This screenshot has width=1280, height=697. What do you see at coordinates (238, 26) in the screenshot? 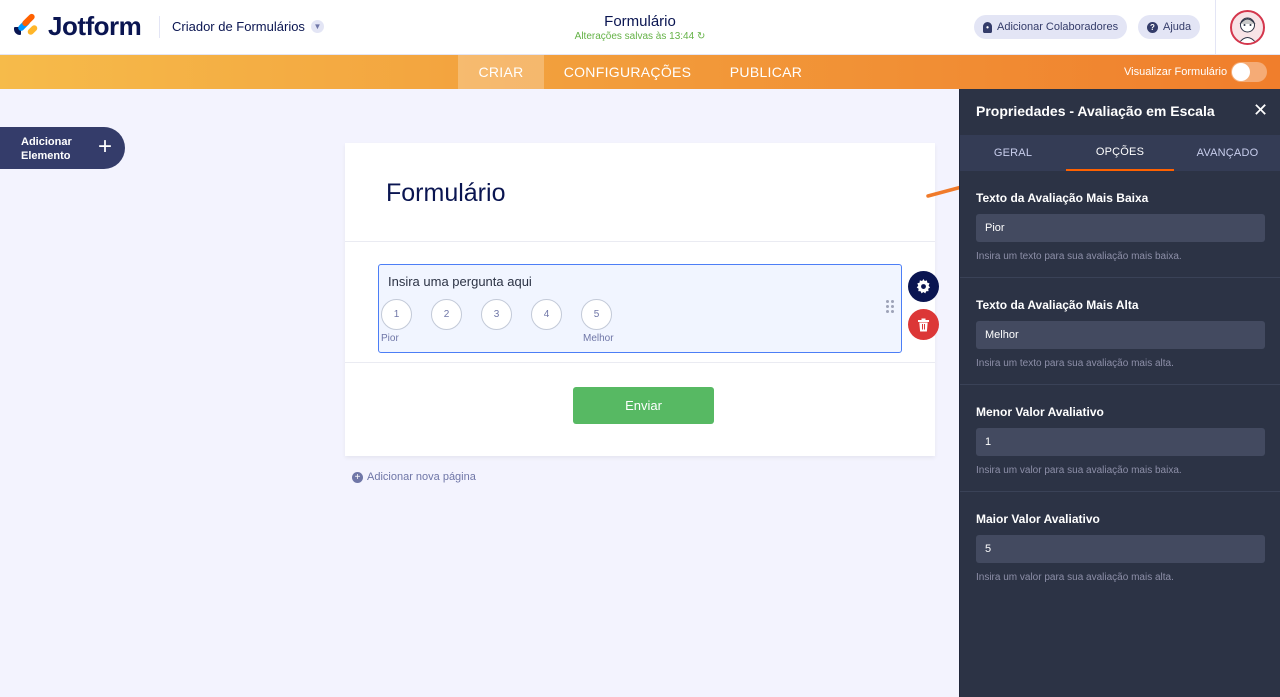
I see `builder-label: Criador de Formulários` at bounding box center [238, 26].